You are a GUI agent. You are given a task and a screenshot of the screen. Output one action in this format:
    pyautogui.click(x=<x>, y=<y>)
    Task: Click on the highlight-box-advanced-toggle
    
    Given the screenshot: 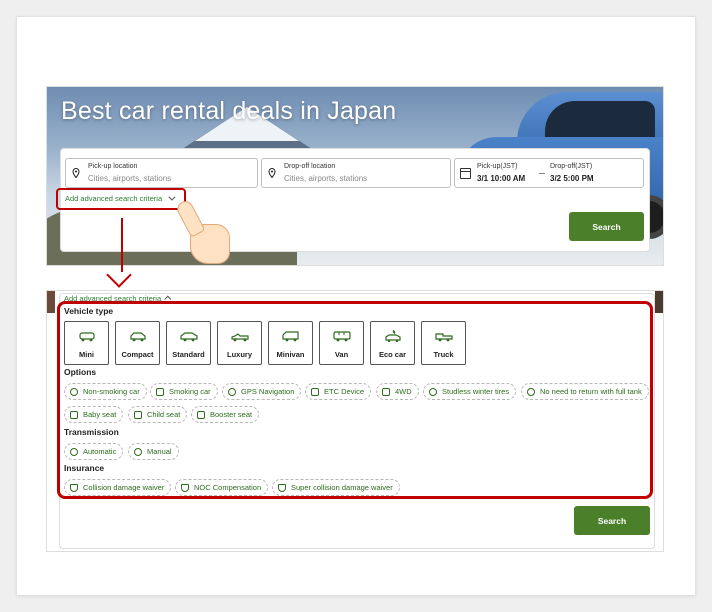 What is the action you would take?
    pyautogui.click(x=121, y=199)
    